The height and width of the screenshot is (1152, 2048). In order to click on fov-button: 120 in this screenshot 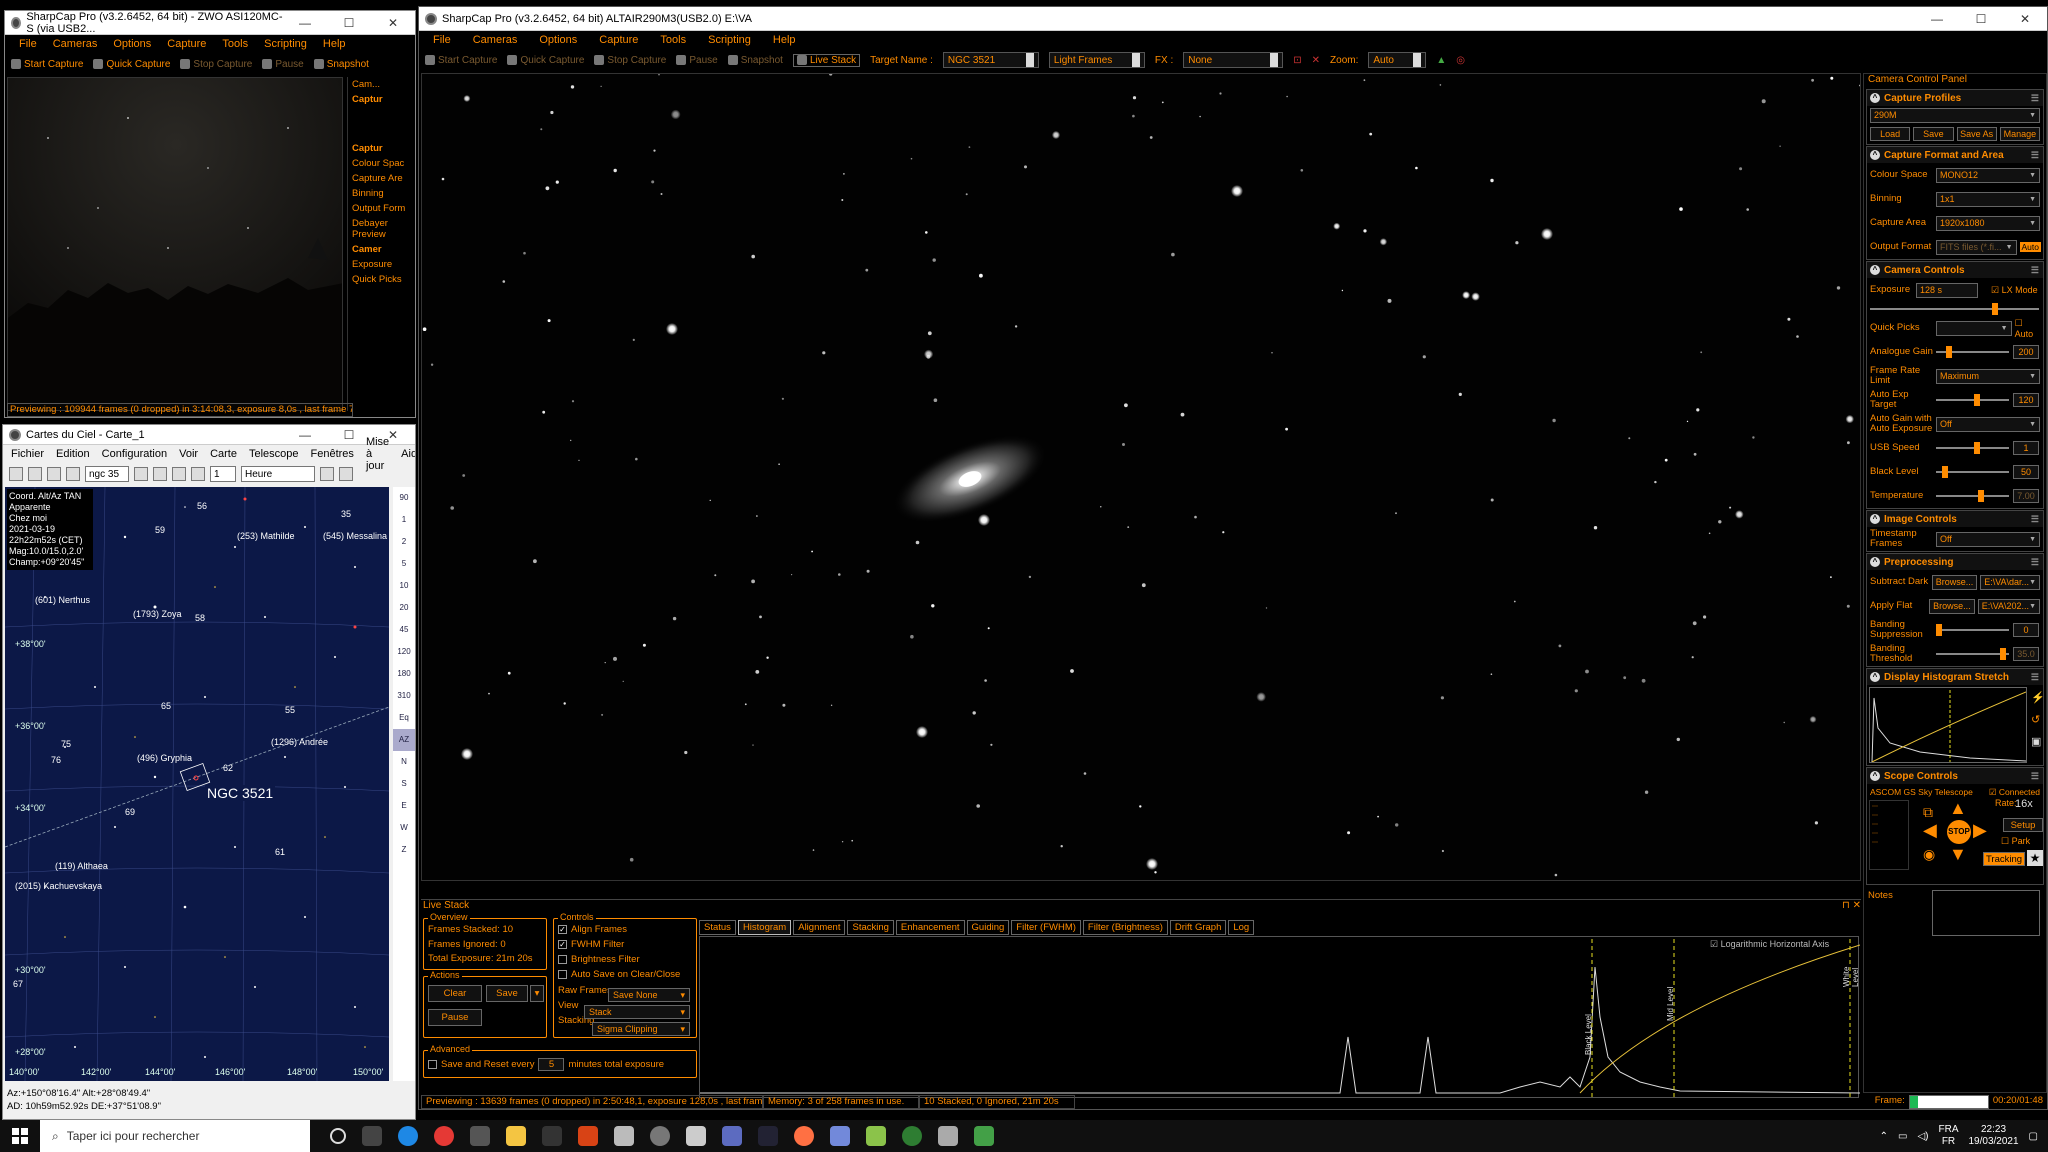, I will do `click(404, 652)`.